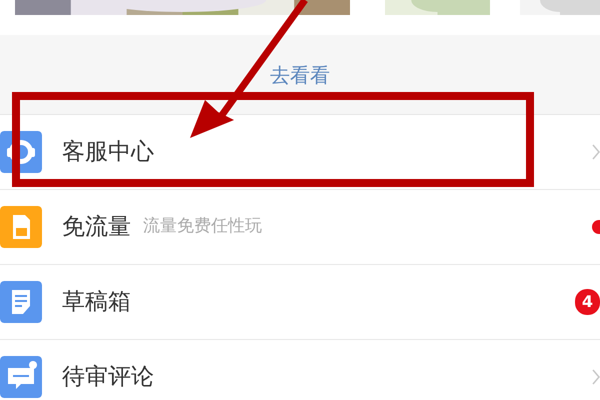 The image size is (600, 400). I want to click on menu-label: 待审评论, so click(108, 377).